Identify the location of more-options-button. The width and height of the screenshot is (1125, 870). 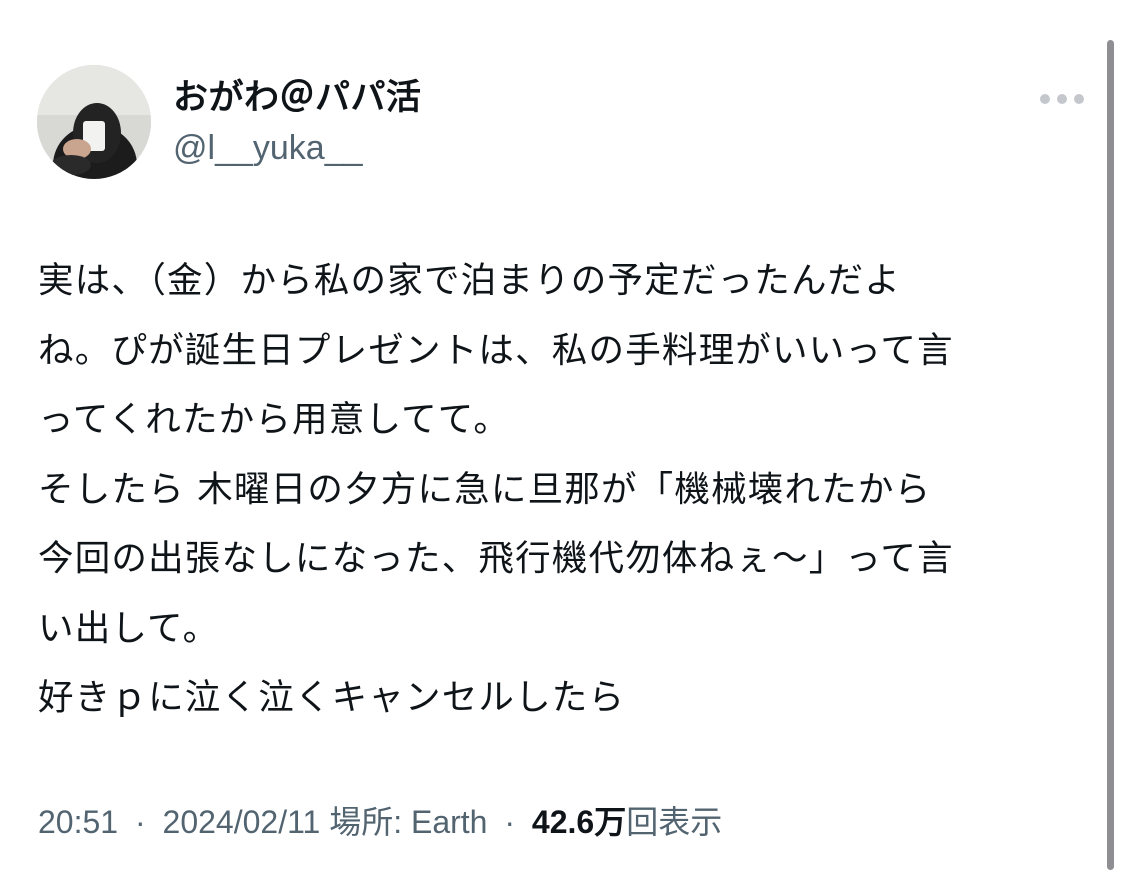
(1062, 99).